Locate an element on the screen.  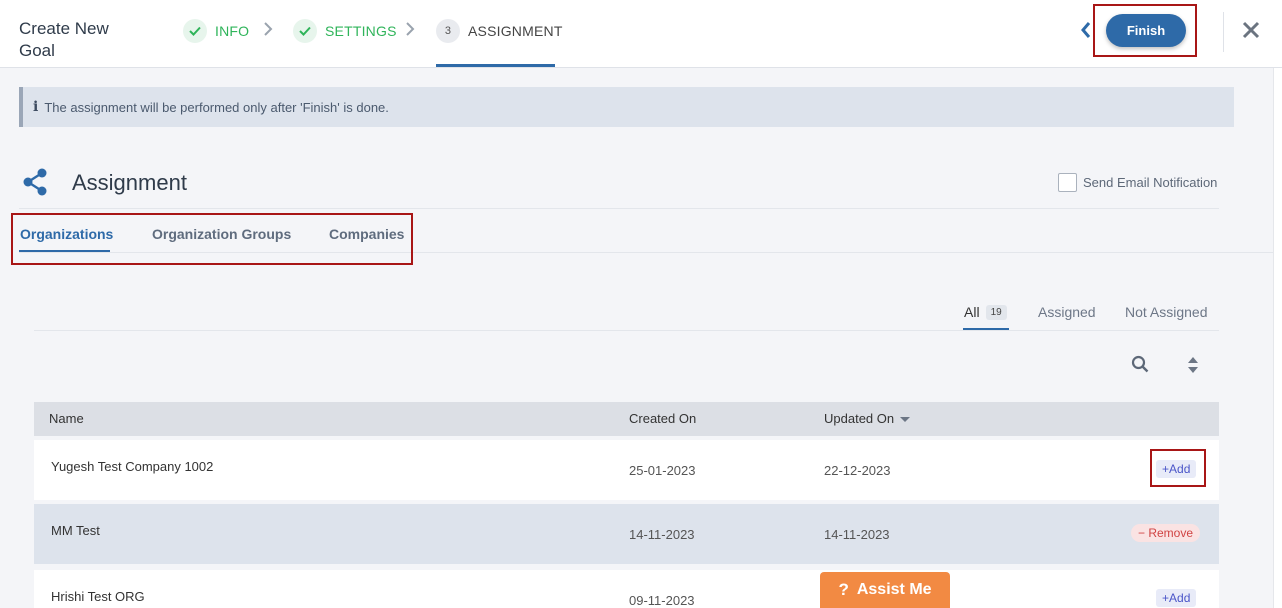
email-notification-checkbox is located at coordinates (1067, 182).